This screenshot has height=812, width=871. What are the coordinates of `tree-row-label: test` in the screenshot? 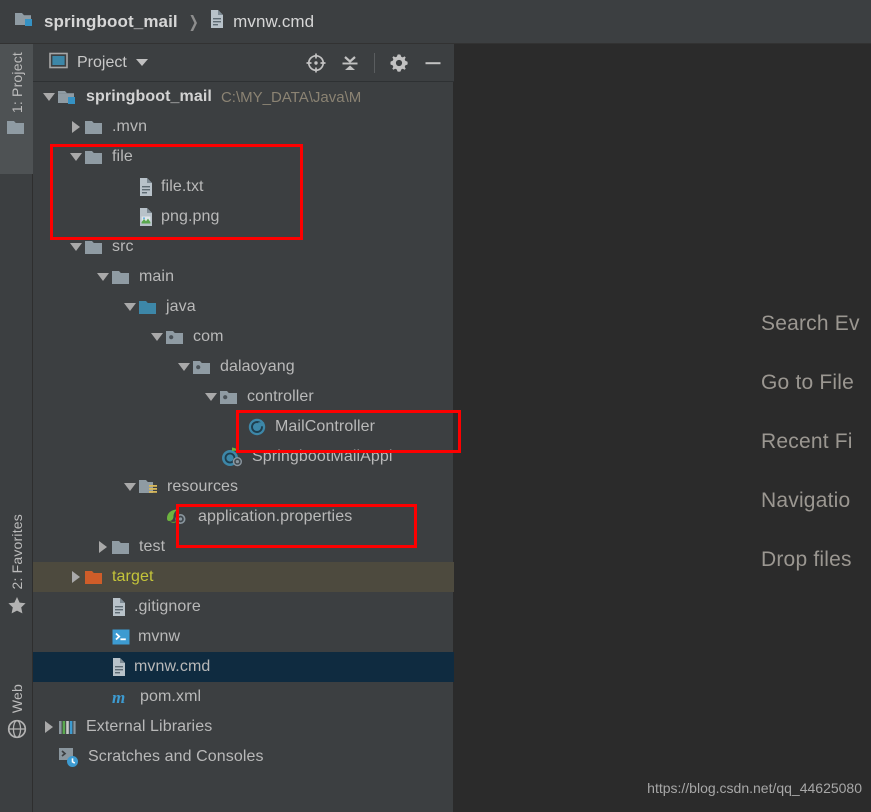 It's located at (152, 546).